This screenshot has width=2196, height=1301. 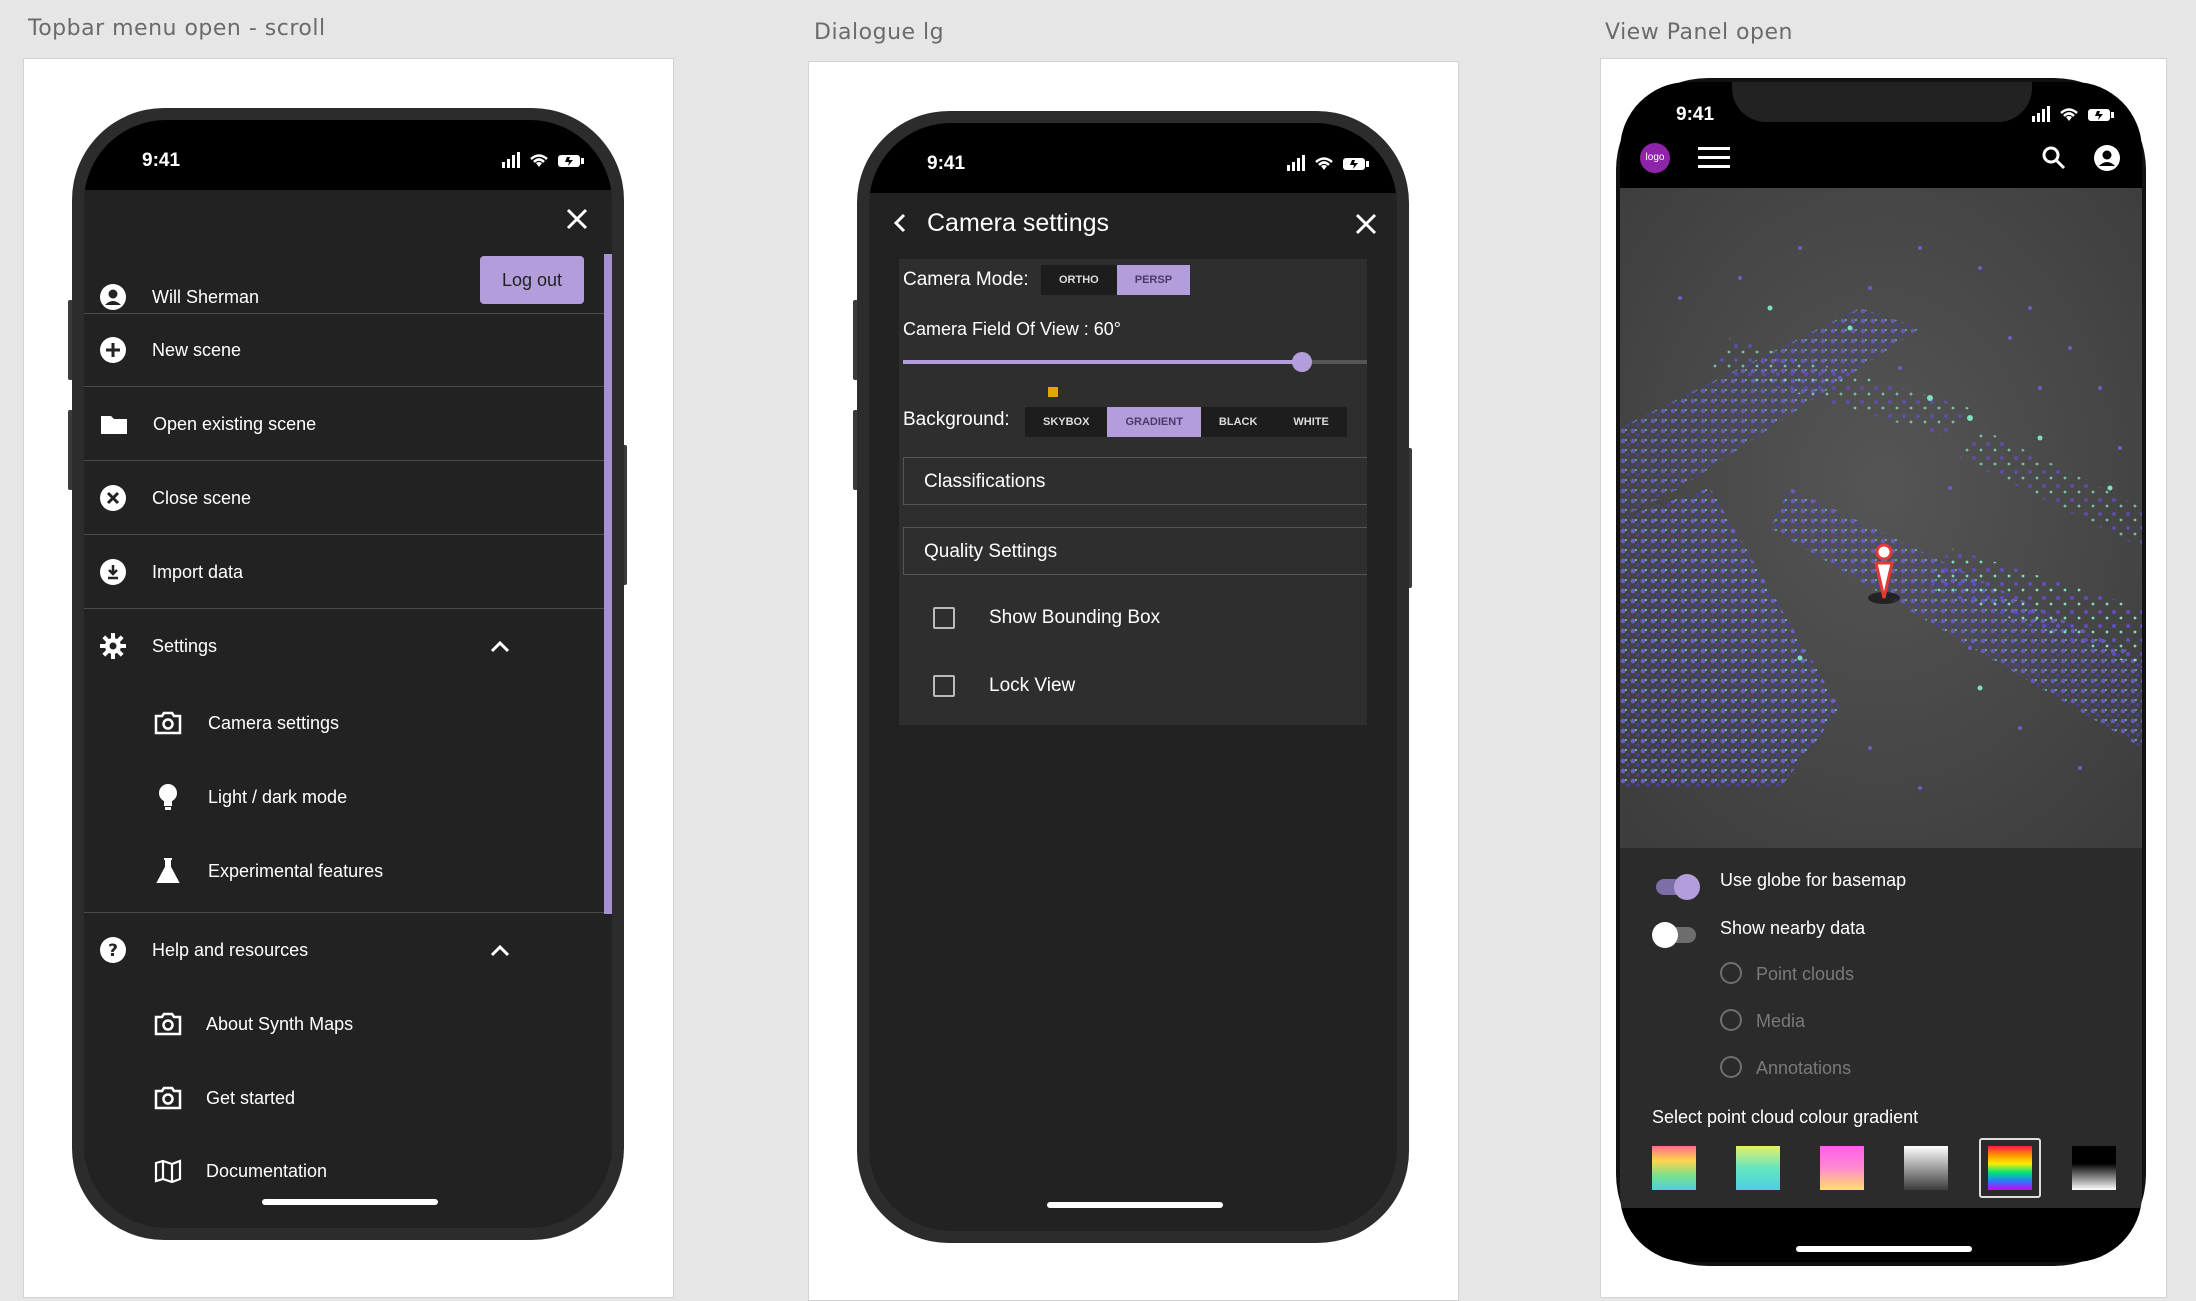 What do you see at coordinates (1302, 362) in the screenshot?
I see `fov-slider-thumb` at bounding box center [1302, 362].